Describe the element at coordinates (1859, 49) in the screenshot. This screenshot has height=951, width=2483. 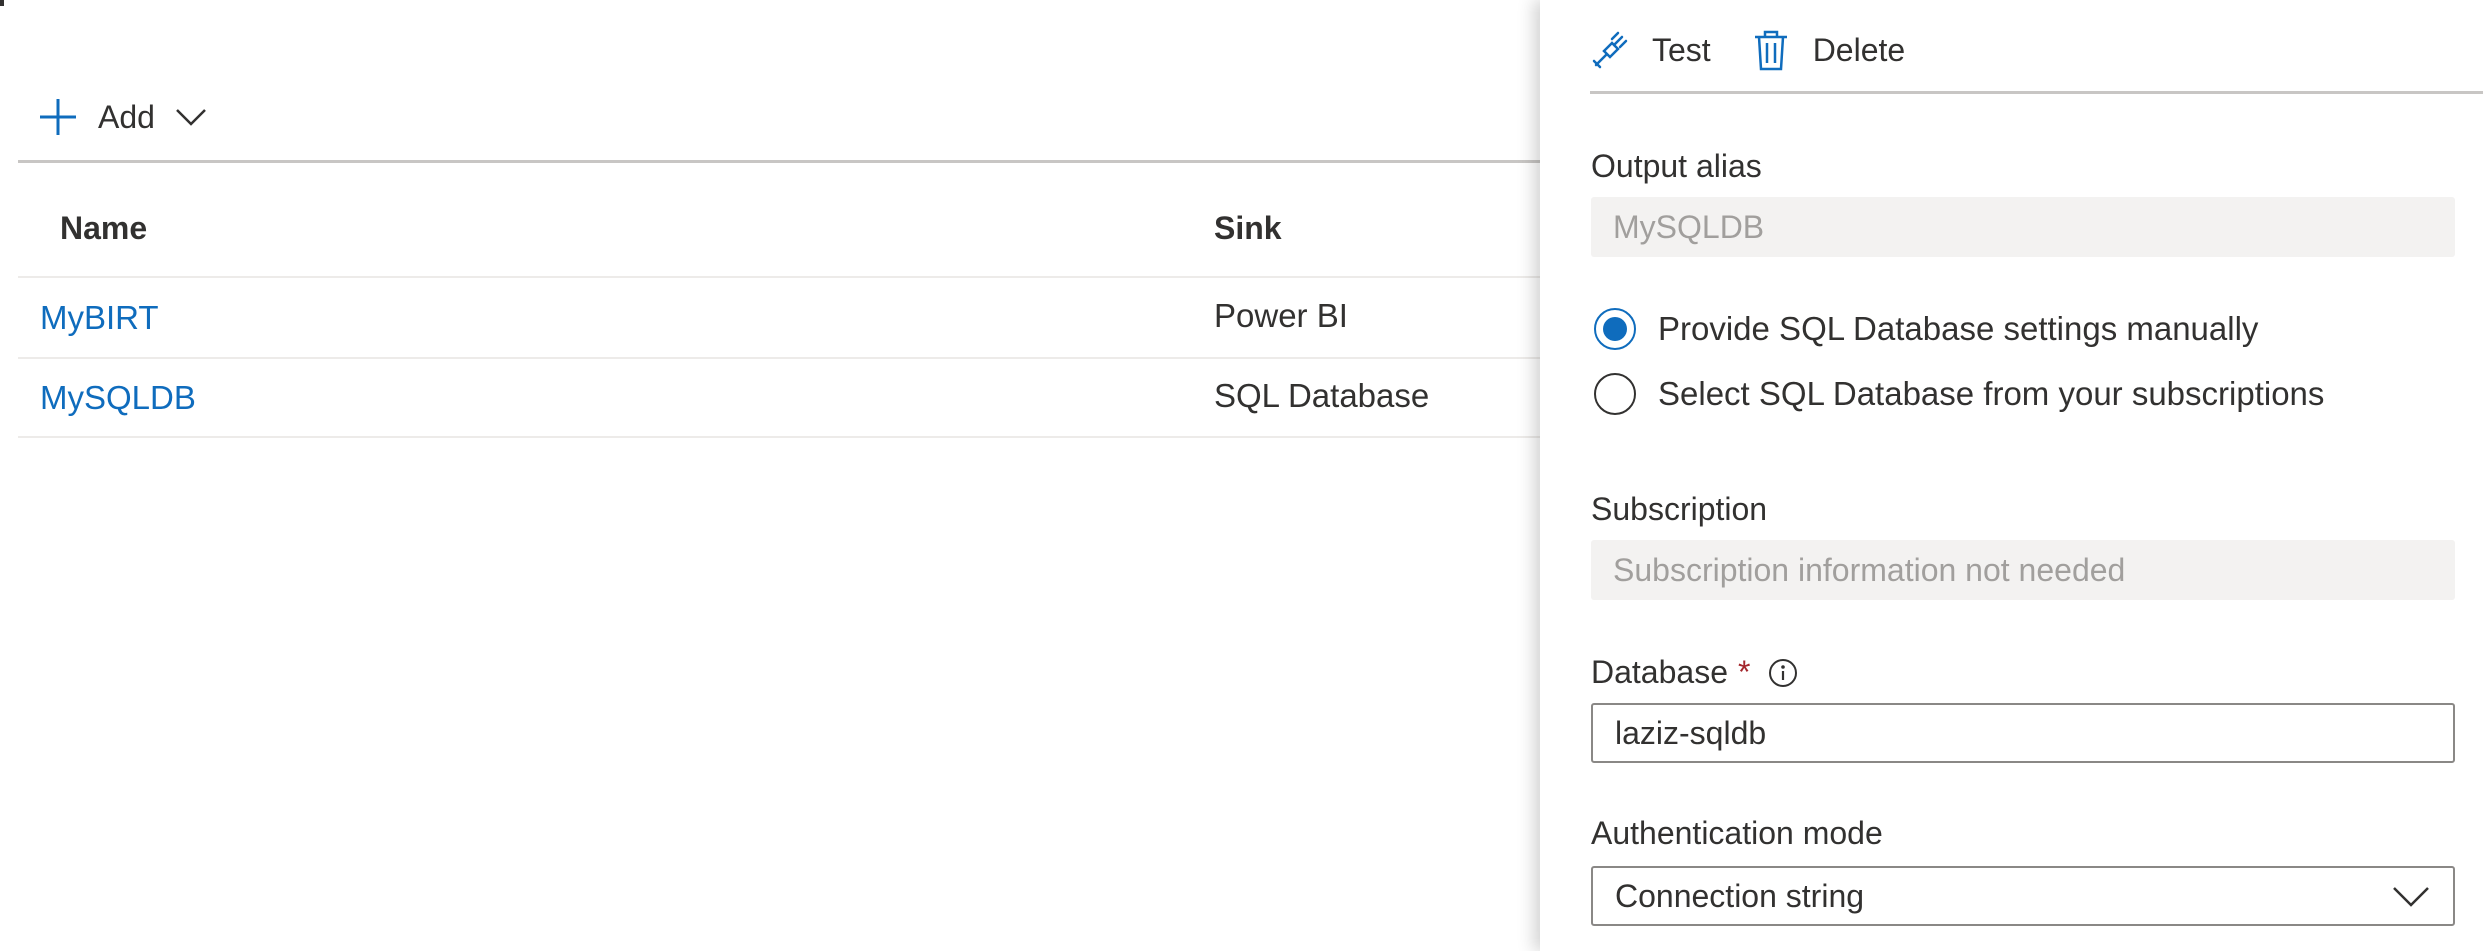
I see `delete-label: Delete` at that location.